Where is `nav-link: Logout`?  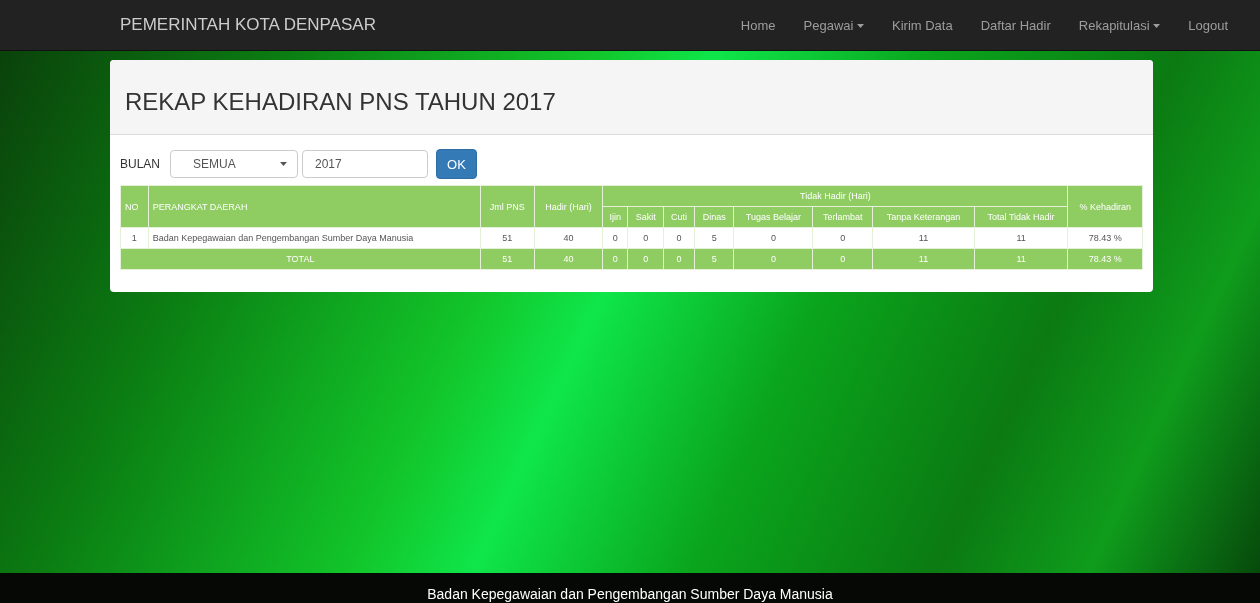
nav-link: Logout is located at coordinates (1208, 25).